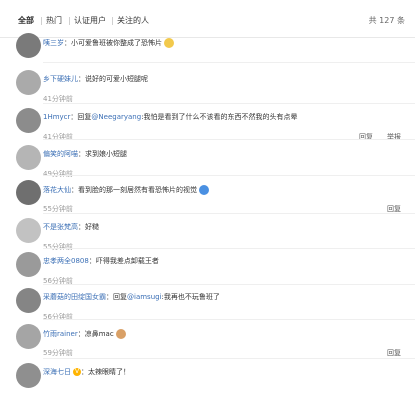  Describe the element at coordinates (77, 372) in the screenshot. I see `verified-badge-icon: V` at that location.